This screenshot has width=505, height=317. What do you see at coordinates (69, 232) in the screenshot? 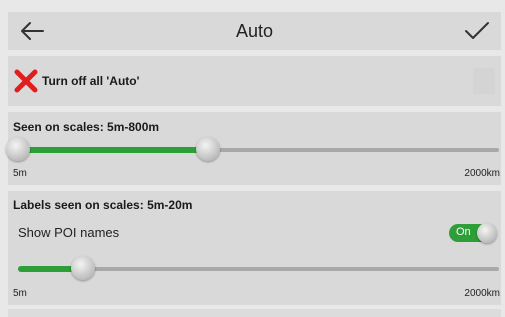
I see `show-poi-names-label: Show POI names` at bounding box center [69, 232].